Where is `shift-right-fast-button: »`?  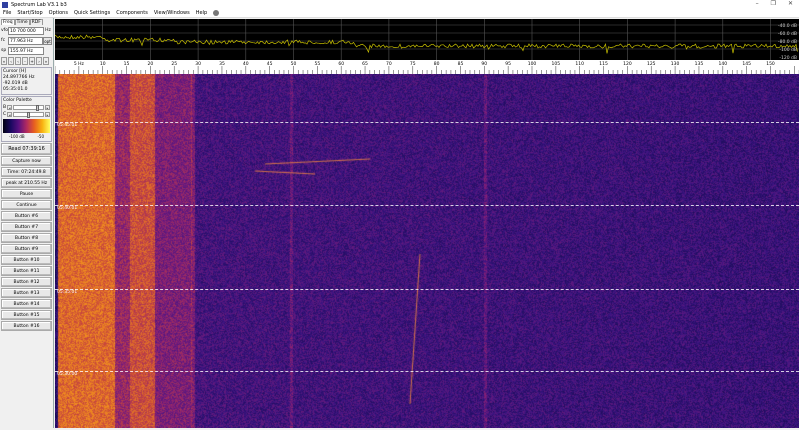 shift-right-fast-button: » is located at coordinates (46, 61).